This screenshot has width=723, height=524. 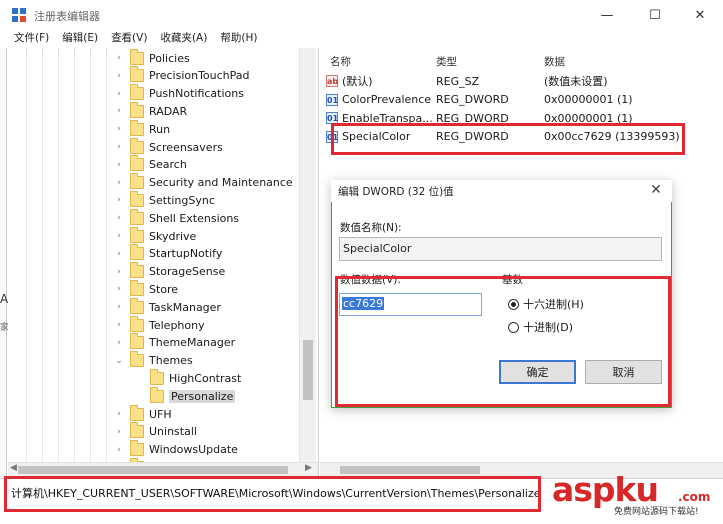 What do you see at coordinates (655, 15) in the screenshot?
I see `maximize-button: ☐` at bounding box center [655, 15].